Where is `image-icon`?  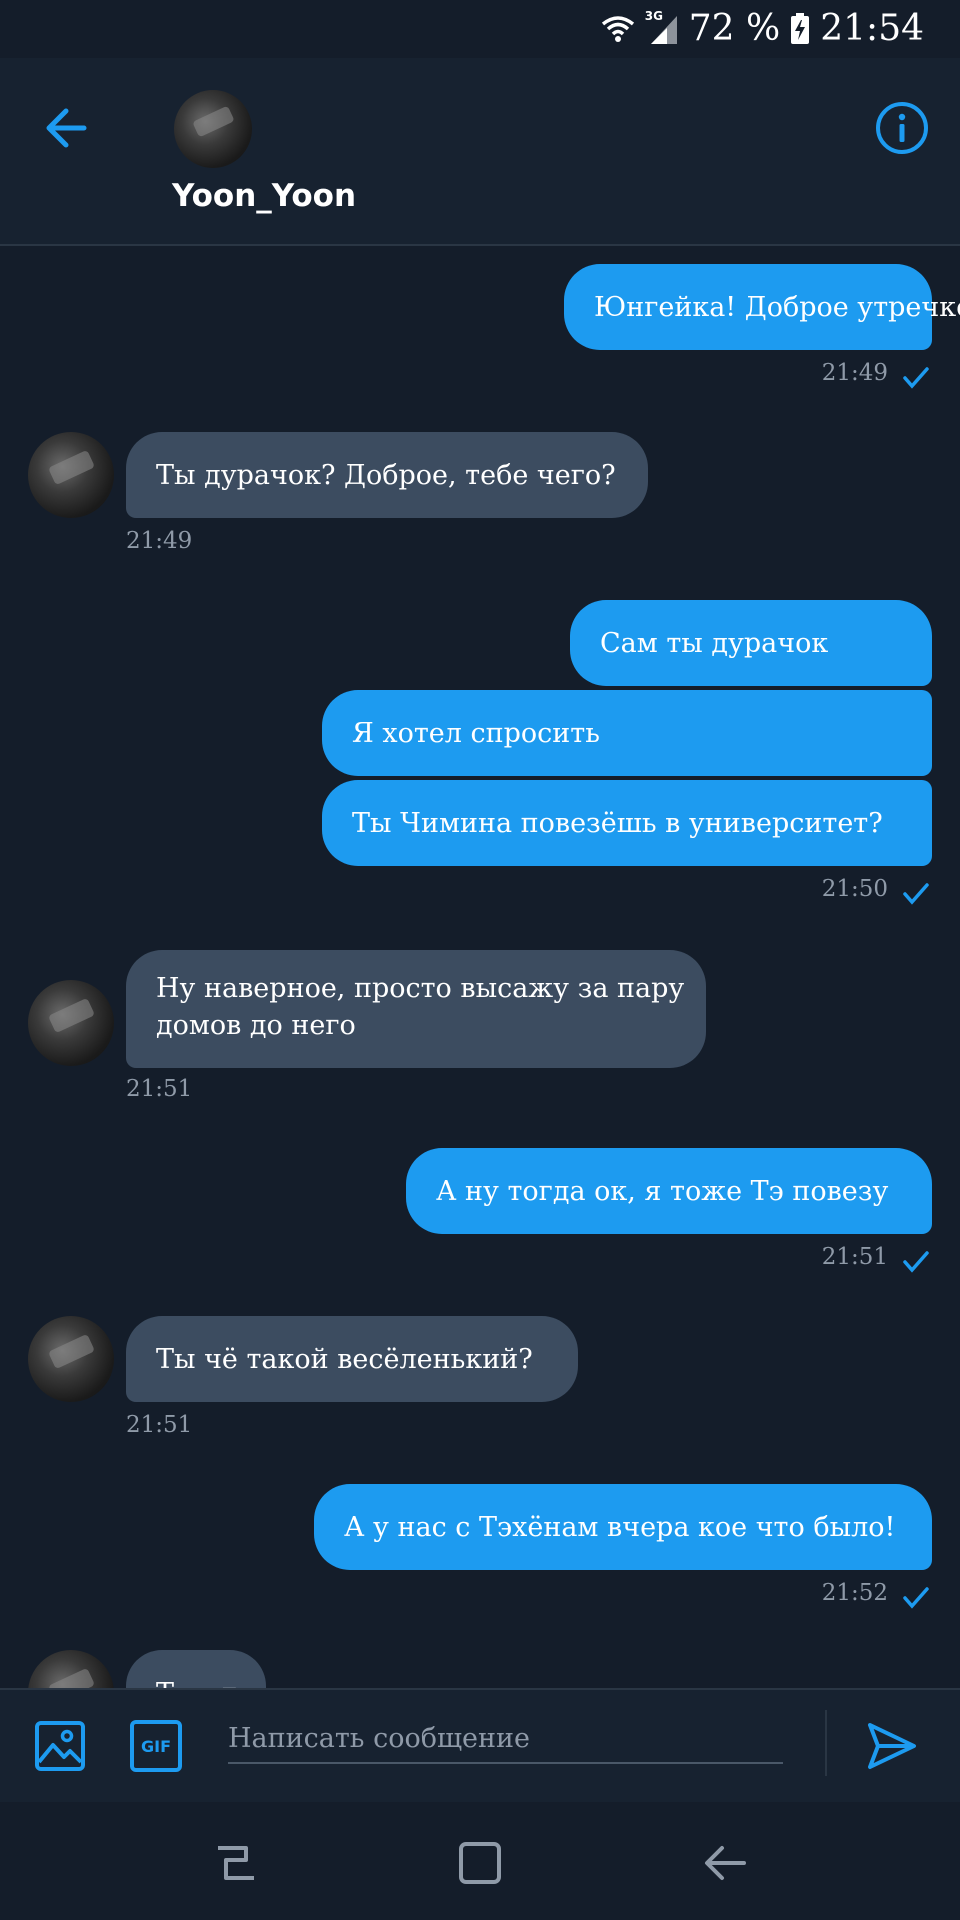
image-icon is located at coordinates (60, 1746).